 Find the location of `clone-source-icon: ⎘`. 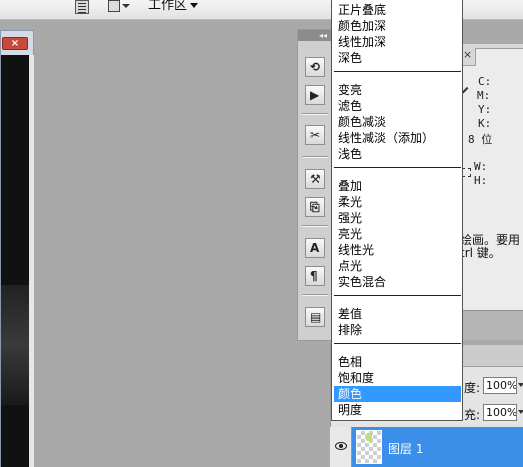

clone-source-icon: ⎘ is located at coordinates (315, 207).